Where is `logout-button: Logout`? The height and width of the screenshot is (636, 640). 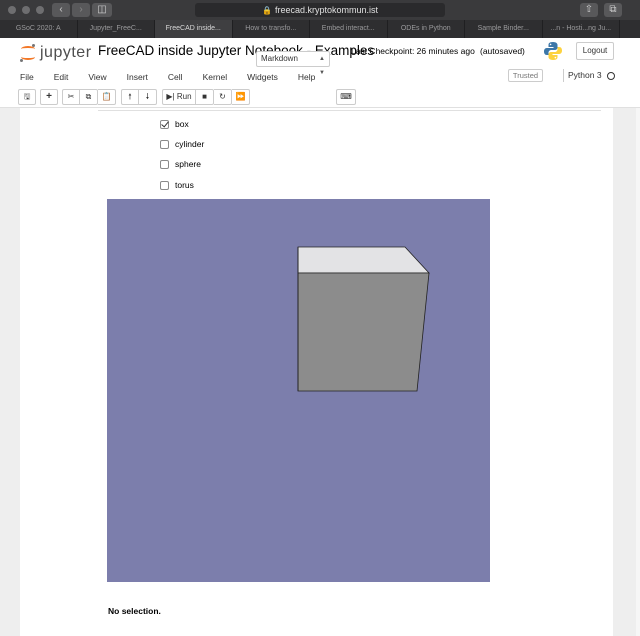 logout-button: Logout is located at coordinates (595, 51).